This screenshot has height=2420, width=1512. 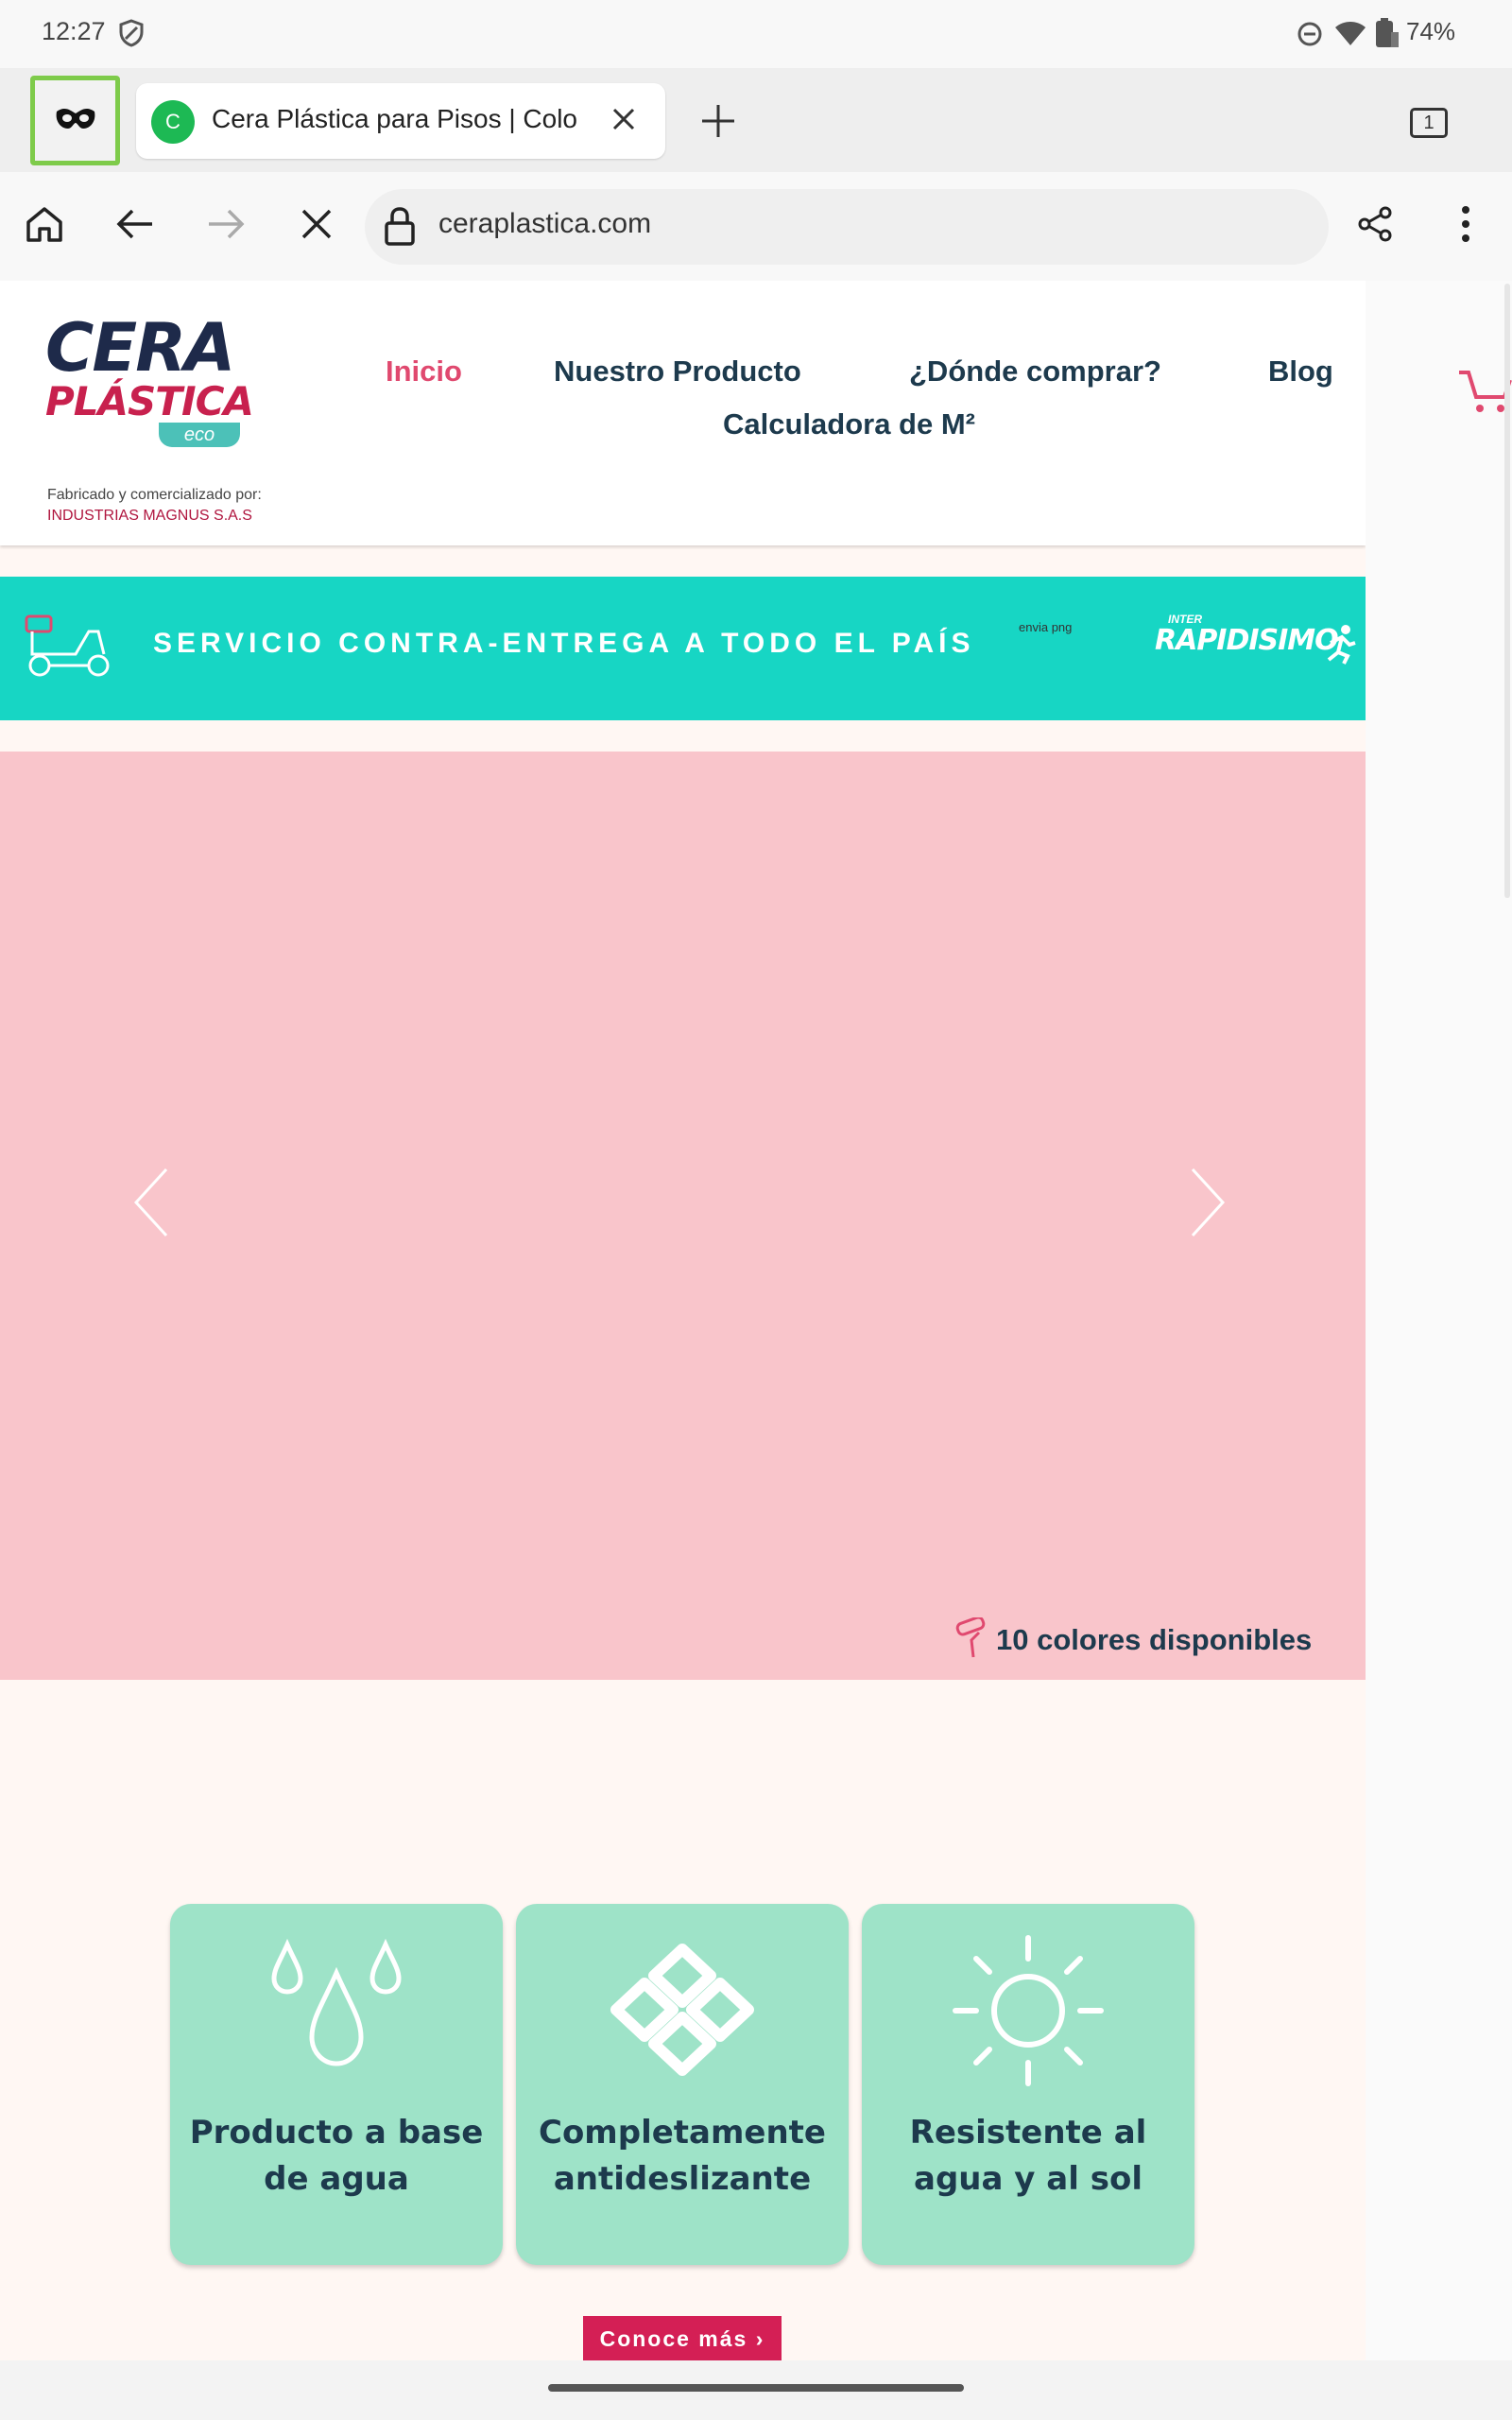 What do you see at coordinates (971, 1640) in the screenshot?
I see `paint-roller-icon` at bounding box center [971, 1640].